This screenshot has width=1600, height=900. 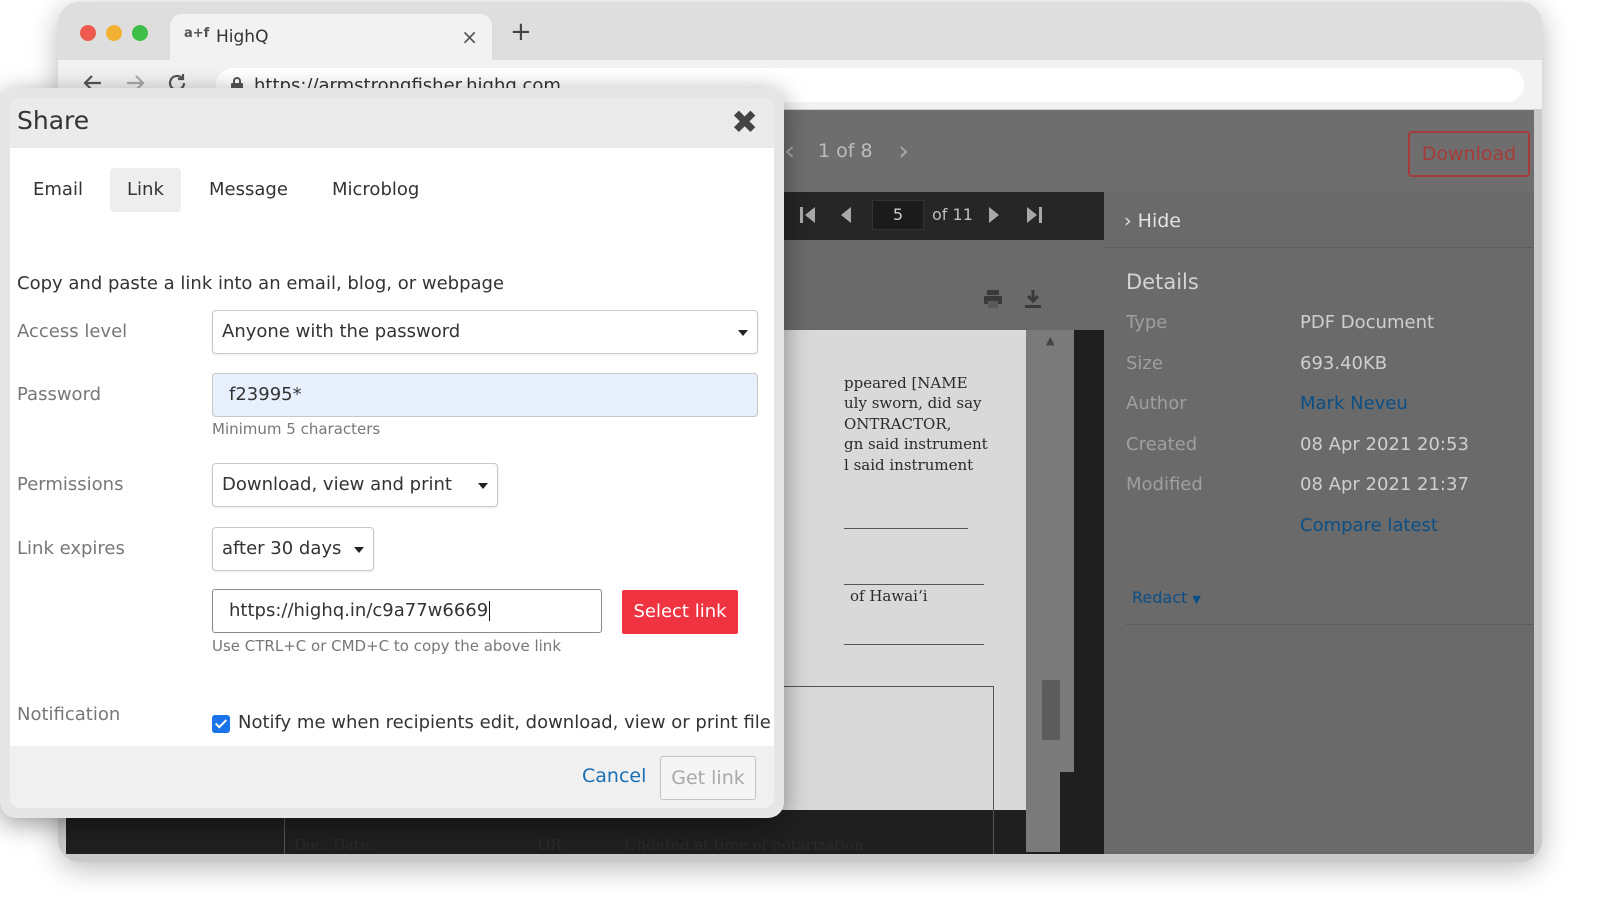 What do you see at coordinates (359, 610) in the screenshot?
I see `share-link-value: https://highq.in/c9a77w6669` at bounding box center [359, 610].